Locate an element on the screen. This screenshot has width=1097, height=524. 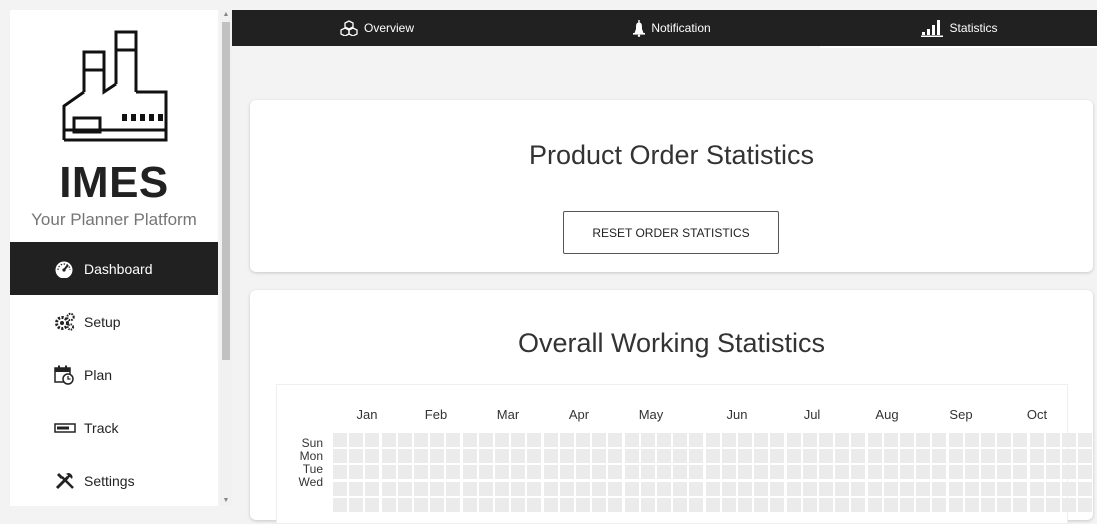
sidebar-item-setup: Setup is located at coordinates (114, 321).